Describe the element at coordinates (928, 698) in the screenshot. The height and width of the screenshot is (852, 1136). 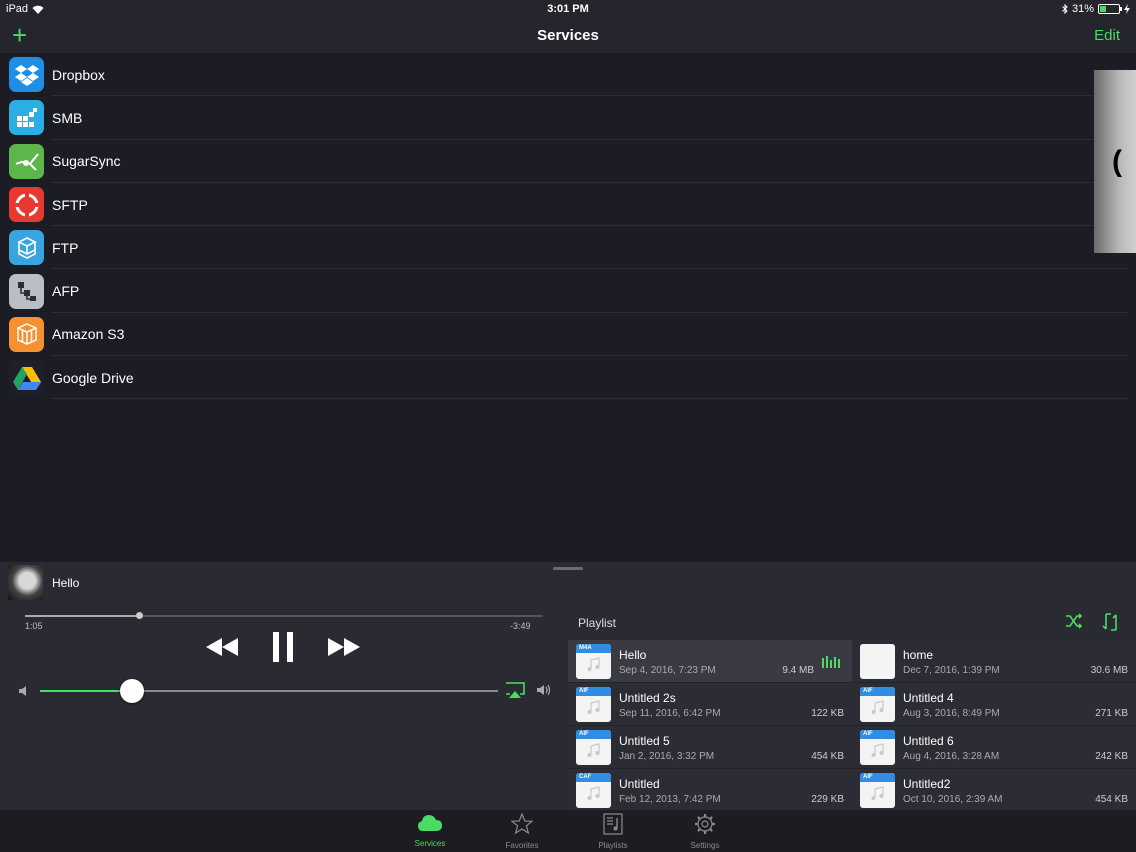
I see `track-name: Untitled 4` at that location.